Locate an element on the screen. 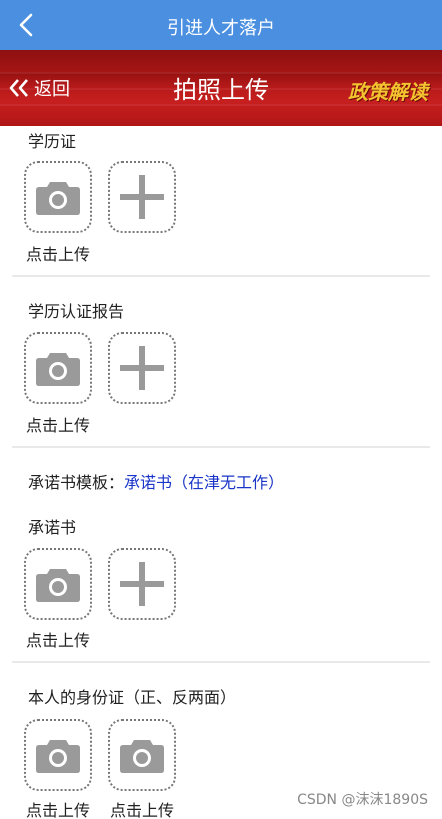 The width and height of the screenshot is (442, 819). upload-tile-id-back is located at coordinates (142, 755).